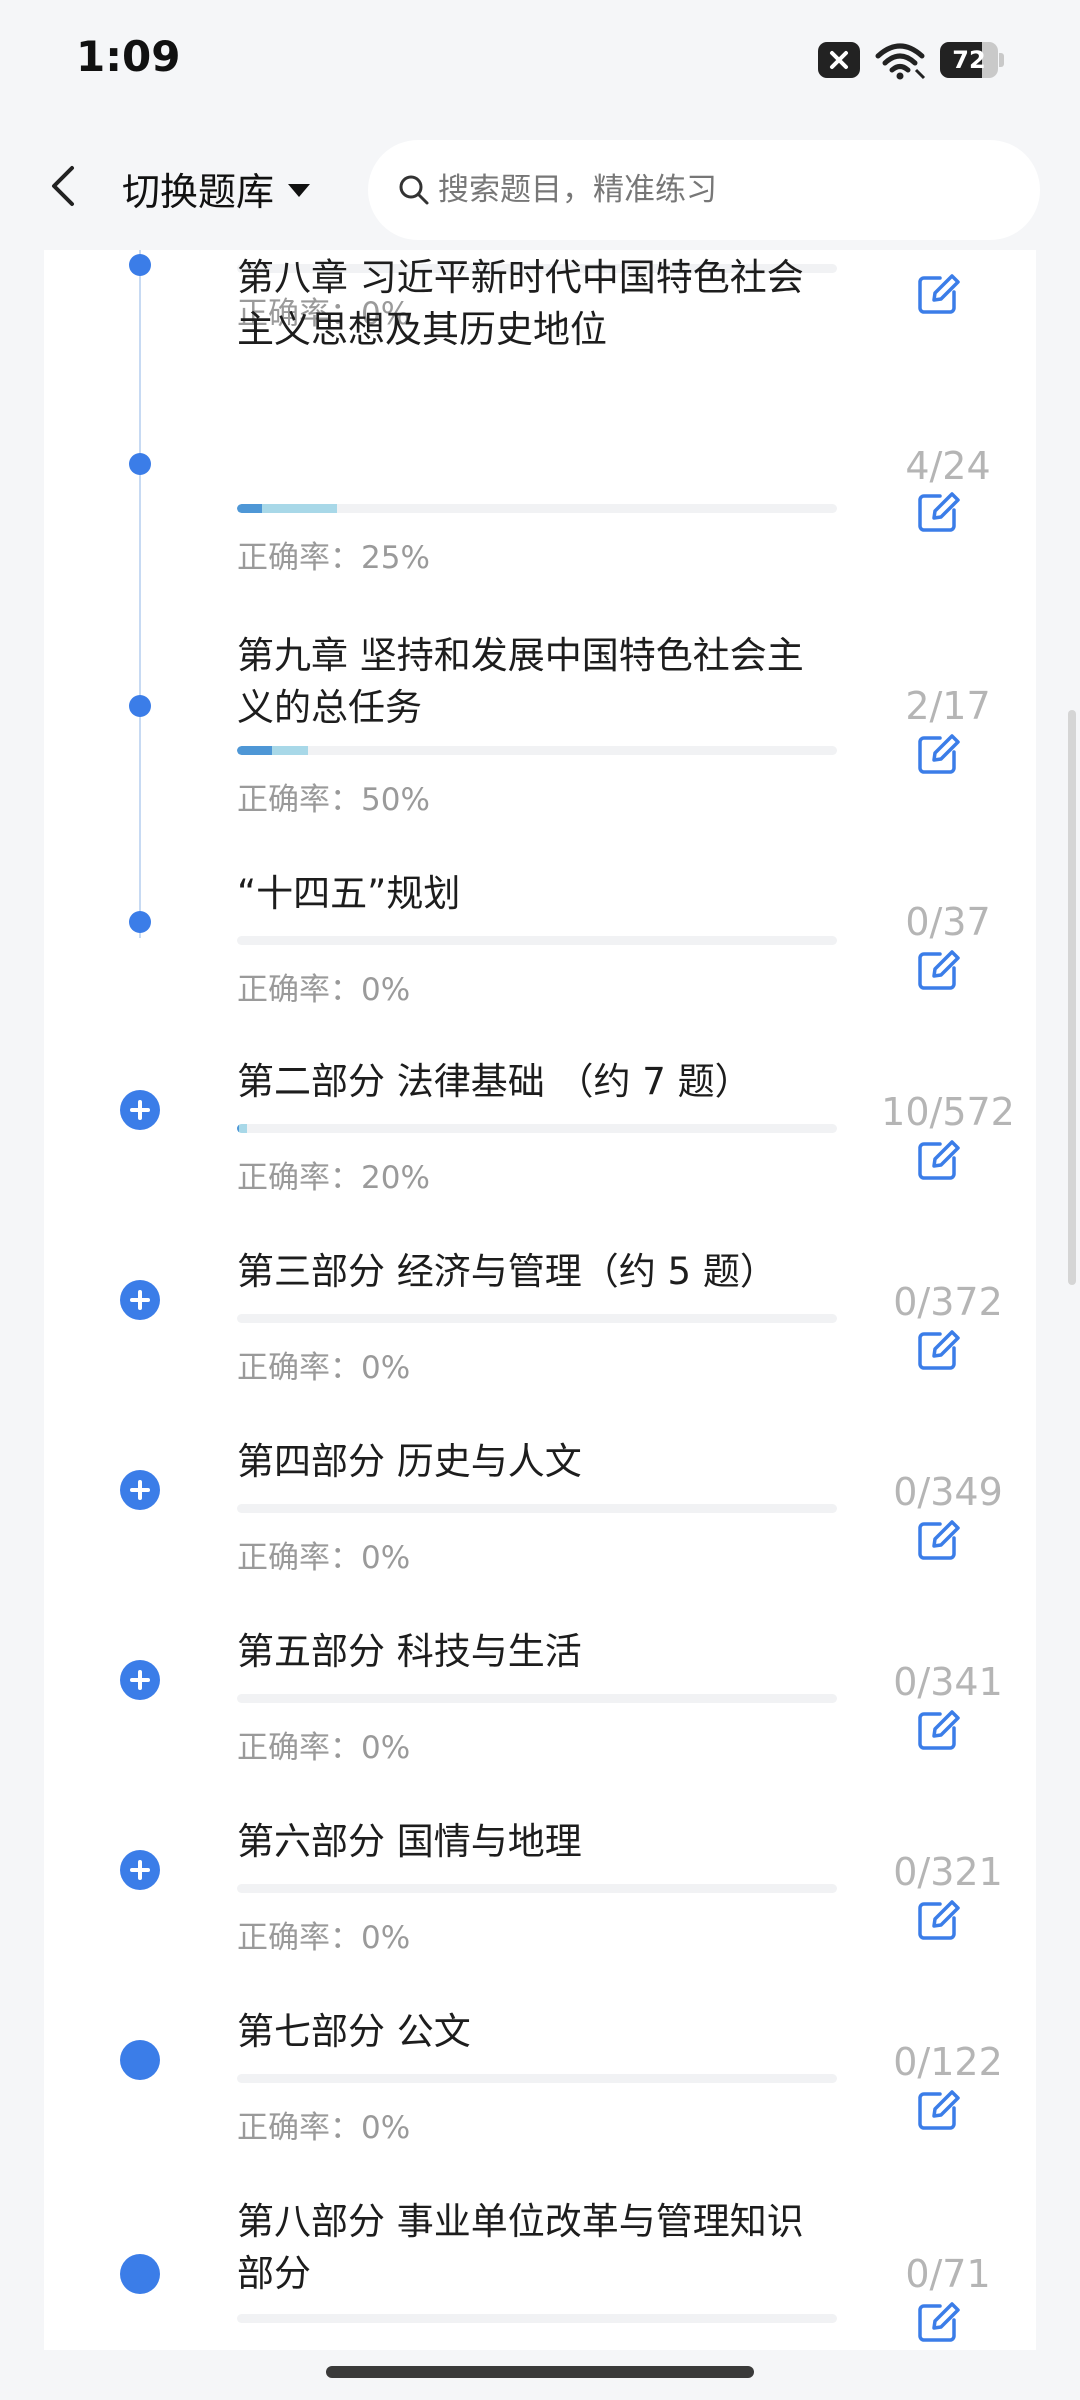  I want to click on question-count: 0/349, so click(948, 1492).